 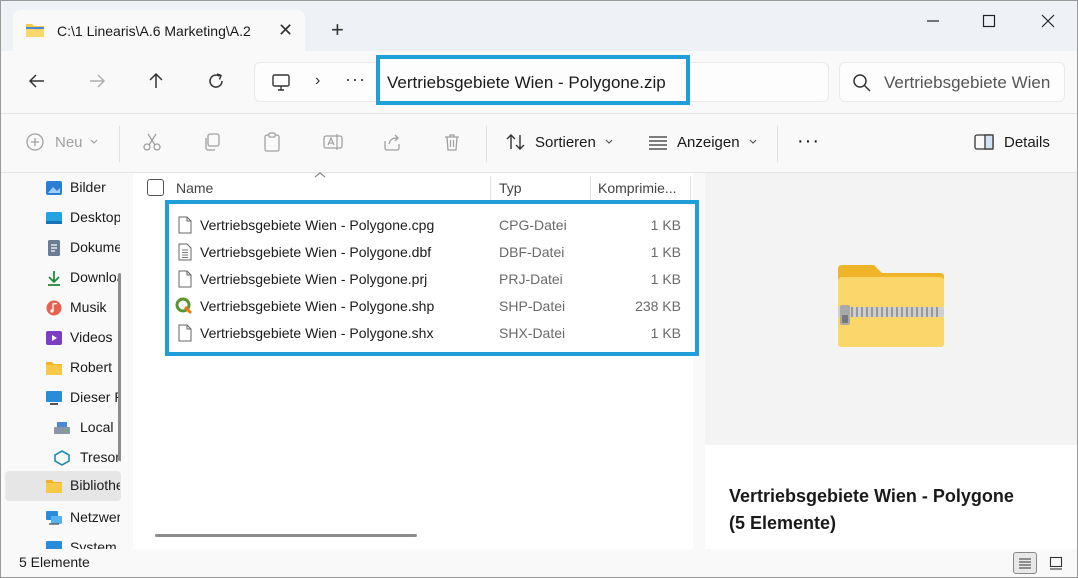 I want to click on minimize-icon, so click(x=933, y=21).